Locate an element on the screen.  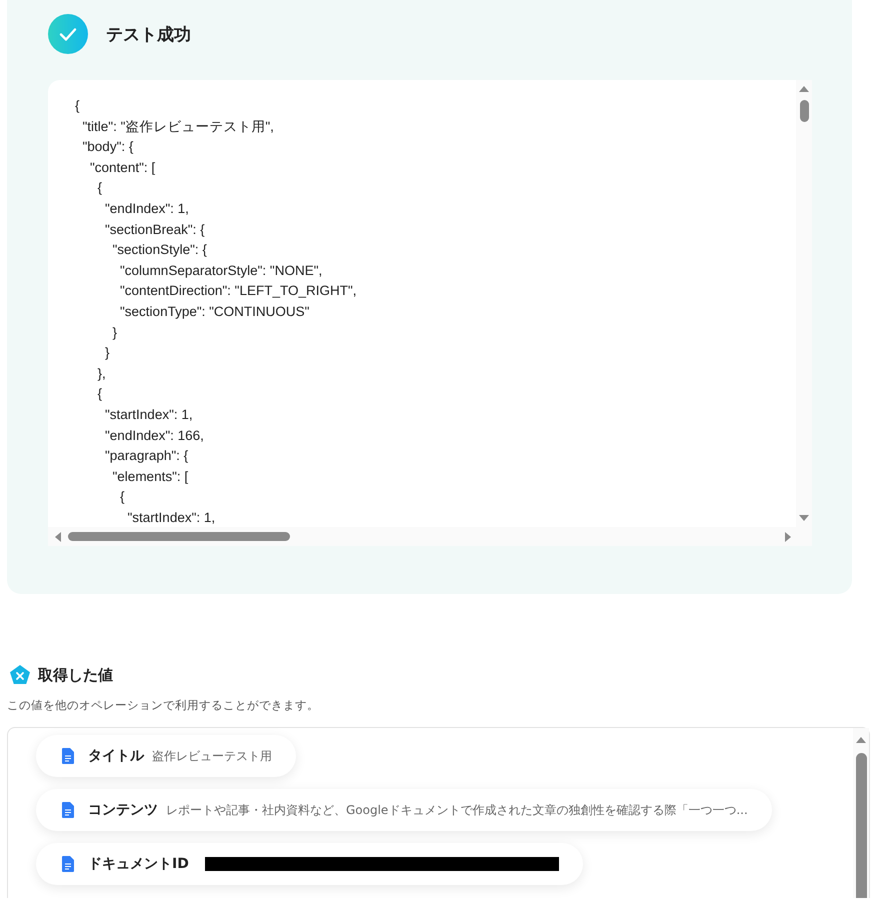
code-line: "sectionType": "CONTINUOUS" is located at coordinates (214, 311).